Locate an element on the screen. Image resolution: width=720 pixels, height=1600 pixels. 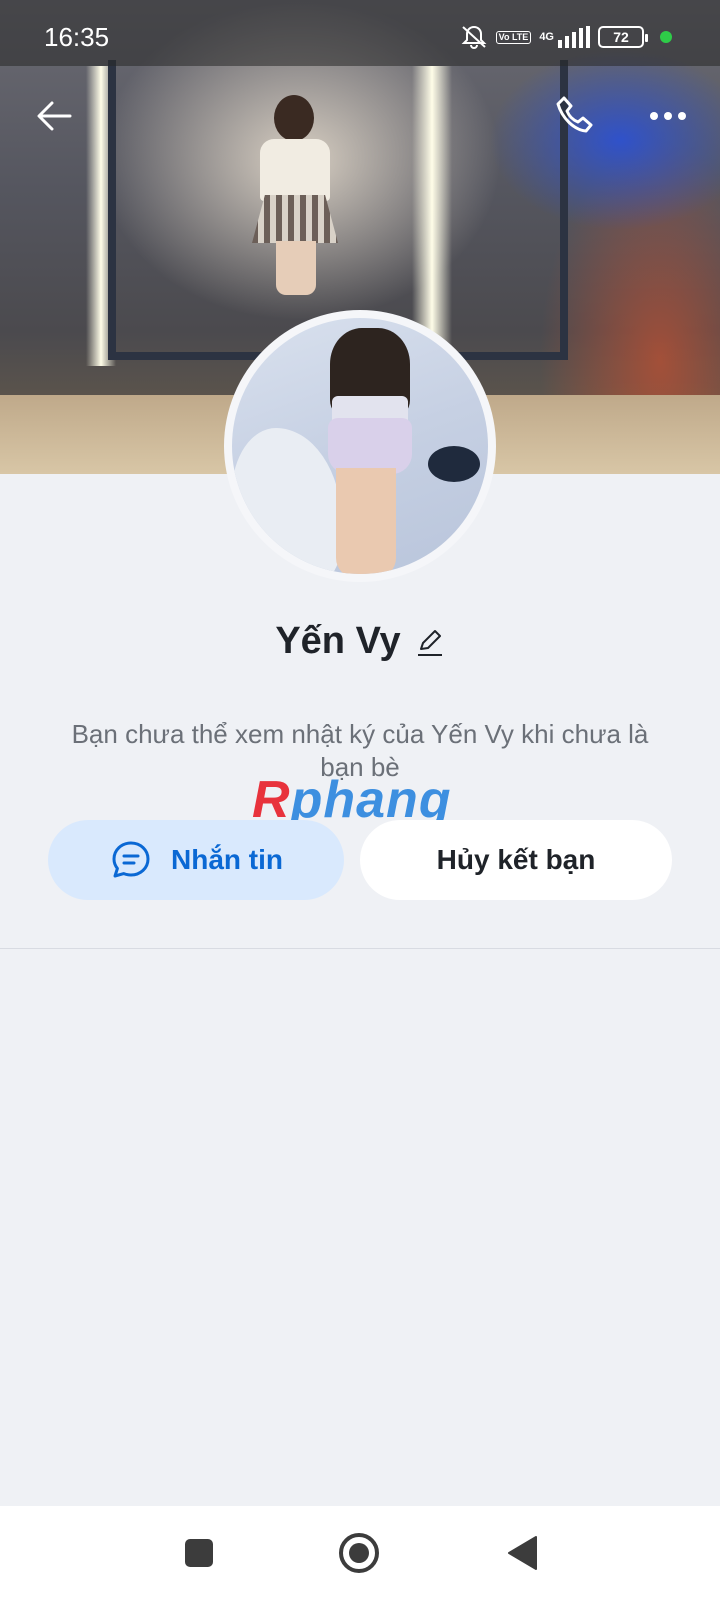
recent-apps-button is located at coordinates (199, 1553).